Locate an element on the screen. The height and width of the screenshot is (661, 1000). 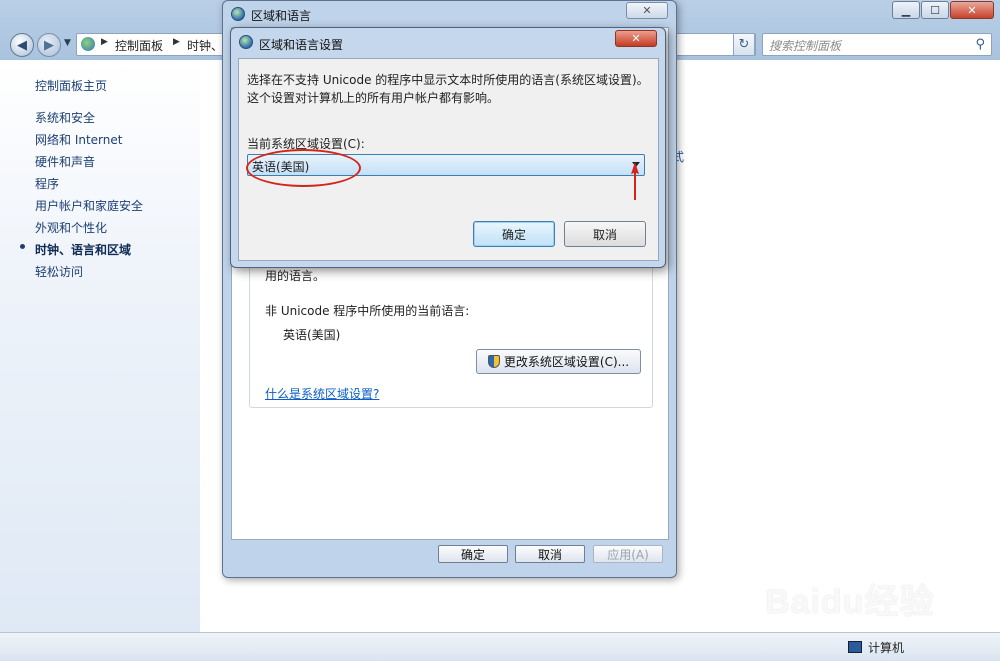
current-language-value: 英语(美国) is located at coordinates (312, 335).